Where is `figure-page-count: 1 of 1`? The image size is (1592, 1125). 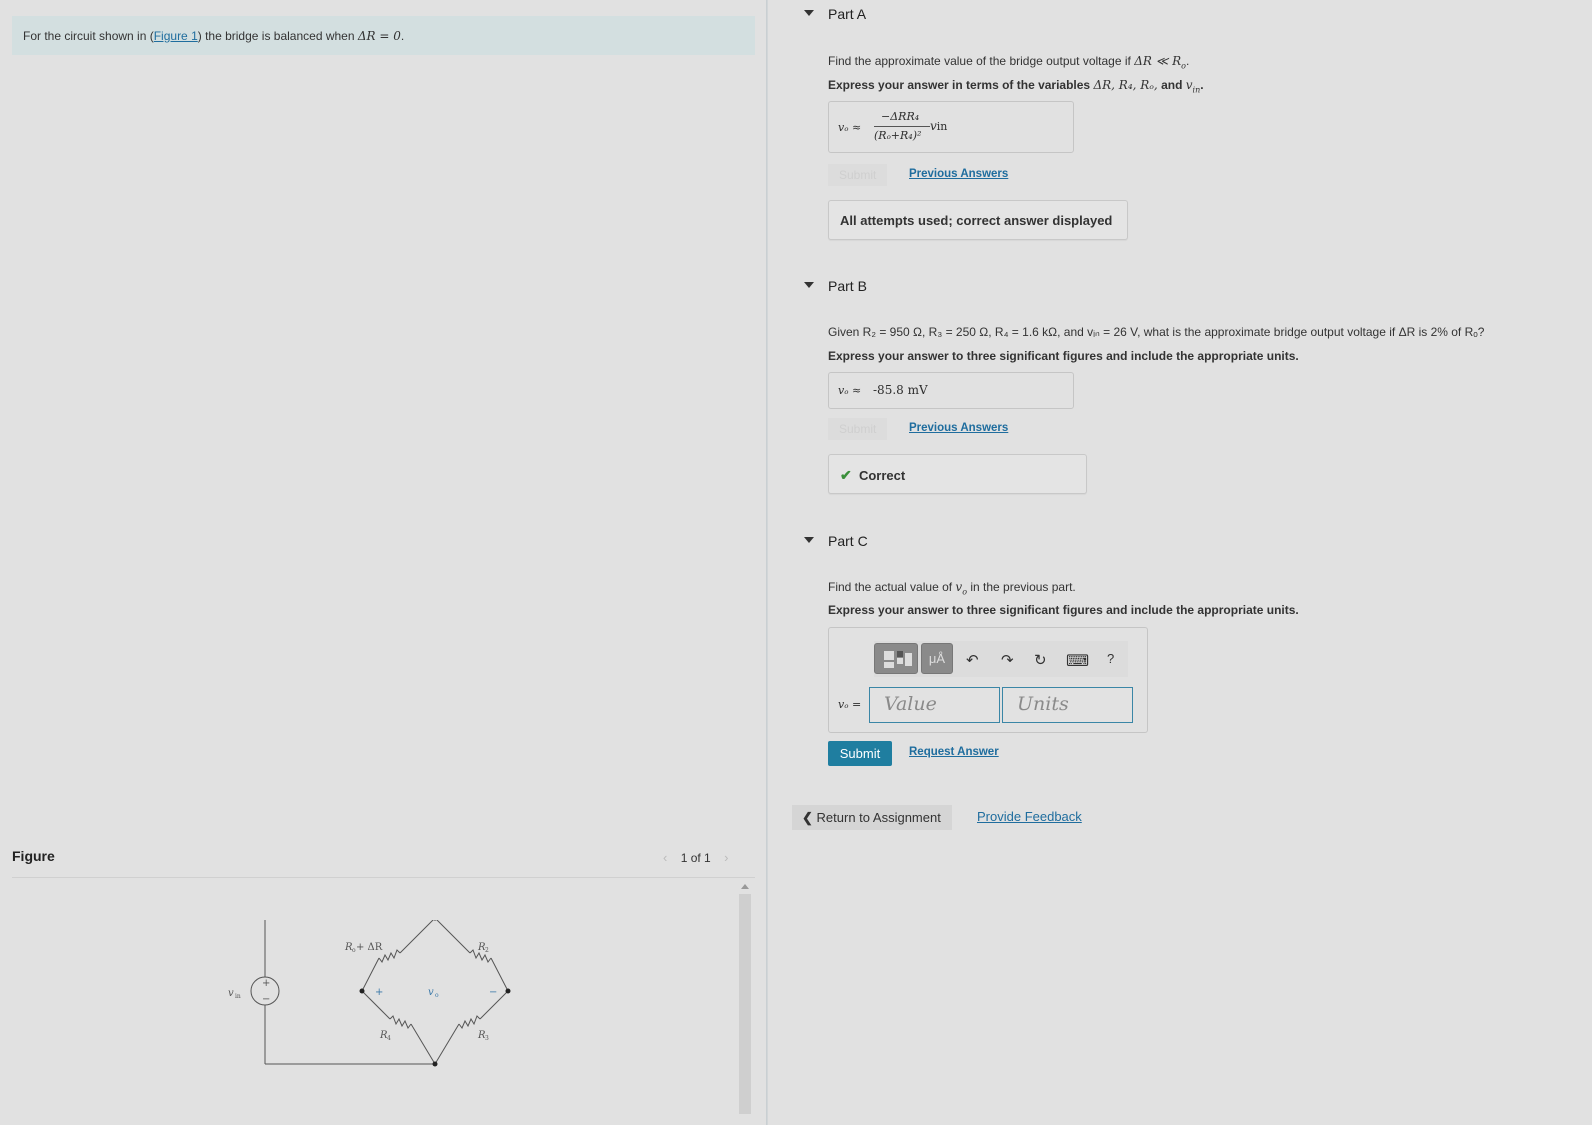 figure-page-count: 1 of 1 is located at coordinates (695, 858).